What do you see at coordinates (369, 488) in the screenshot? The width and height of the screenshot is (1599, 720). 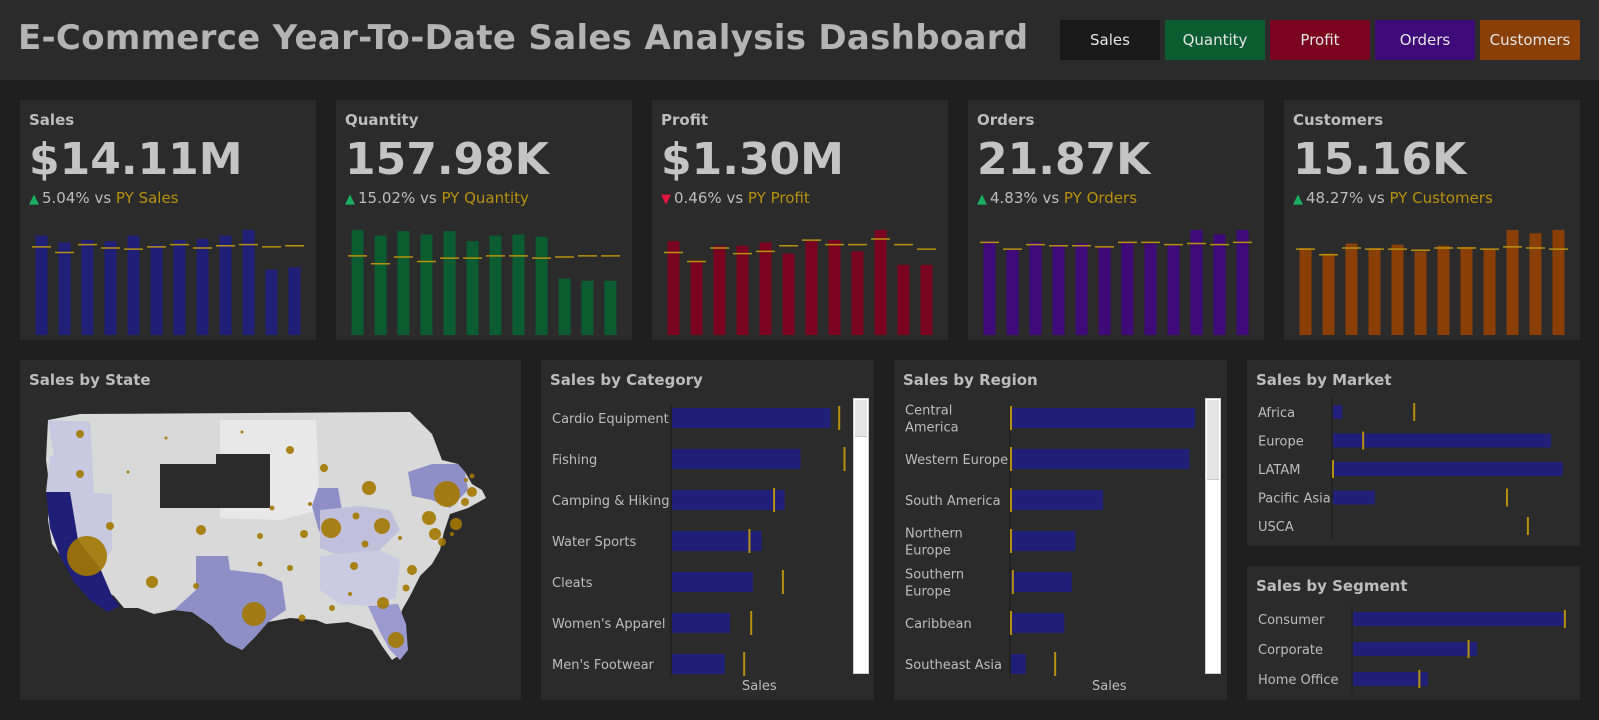 I see `bubble-michigan` at bounding box center [369, 488].